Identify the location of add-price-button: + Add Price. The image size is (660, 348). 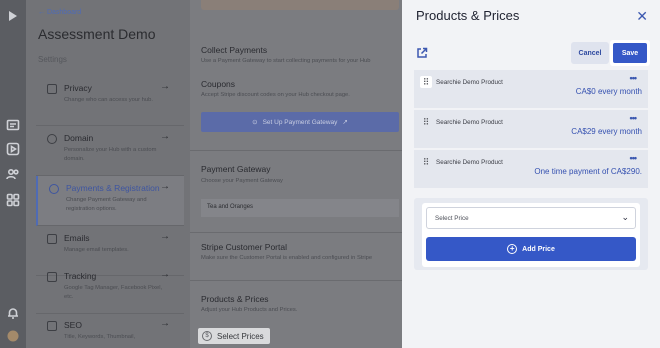
(531, 249).